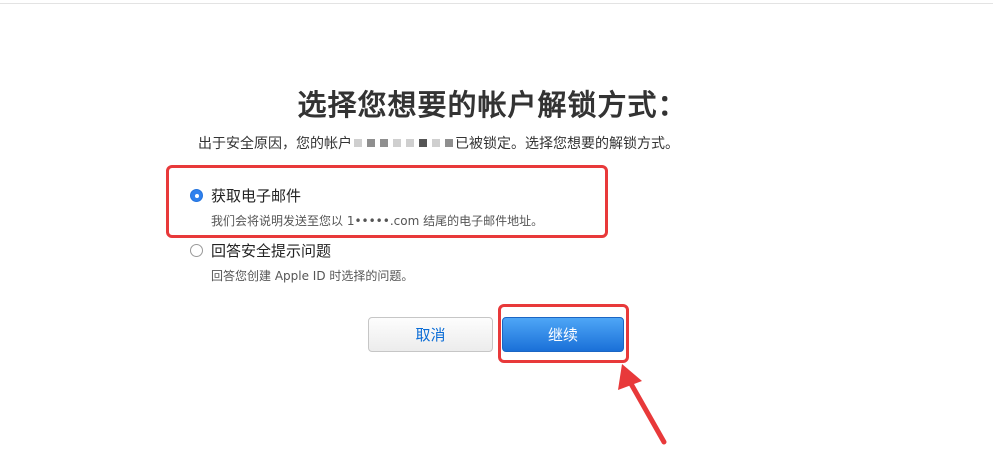 This screenshot has height=456, width=1005. Describe the element at coordinates (271, 251) in the screenshot. I see `security-question-option-label: 回答安全提示问题` at that location.